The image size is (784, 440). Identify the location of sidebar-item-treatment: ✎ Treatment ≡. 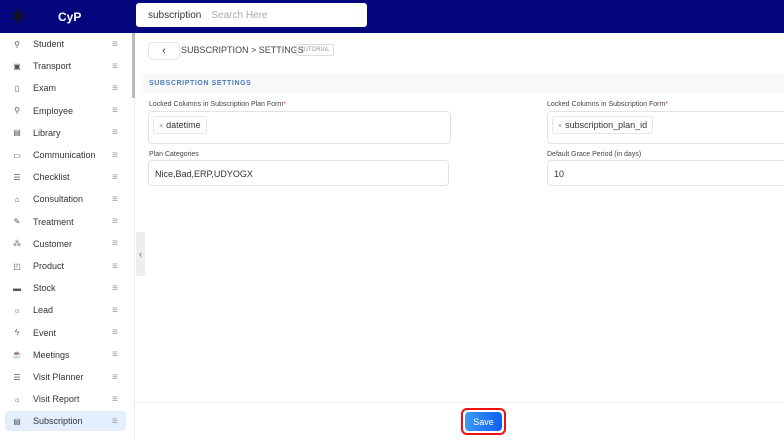
(65, 222).